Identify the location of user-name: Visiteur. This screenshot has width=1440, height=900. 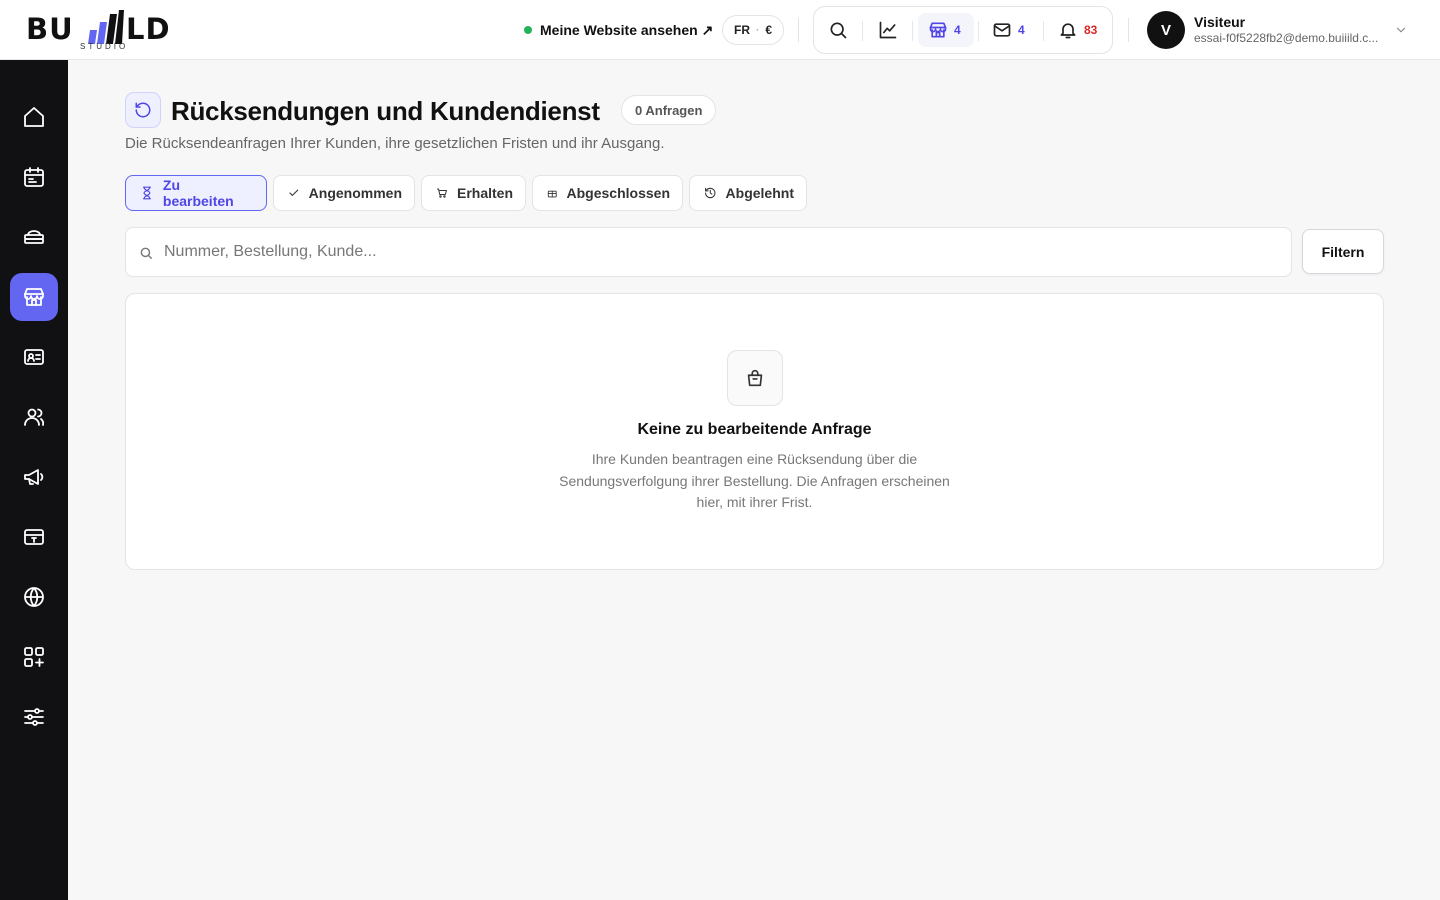
(1219, 22).